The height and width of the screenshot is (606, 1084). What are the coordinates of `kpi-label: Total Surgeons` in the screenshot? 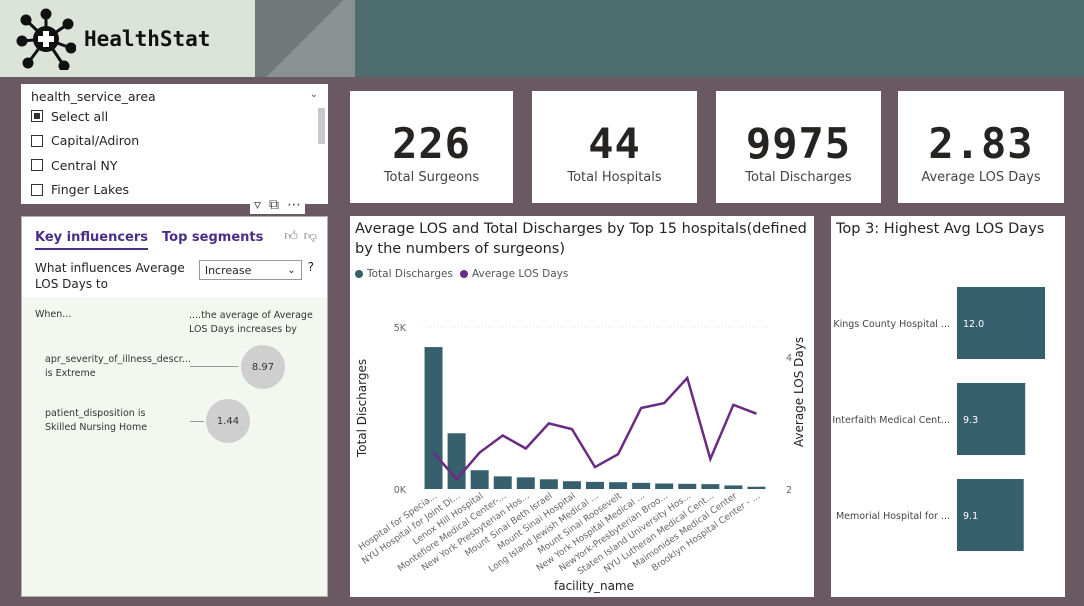 It's located at (431, 177).